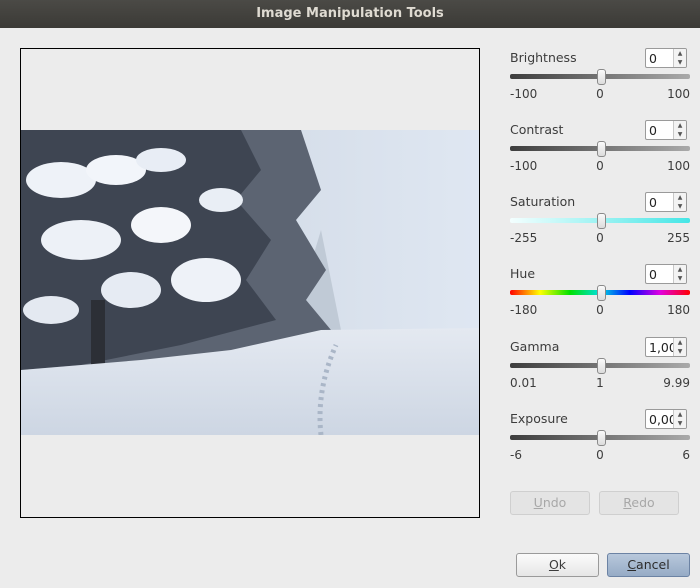 Image resolution: width=700 pixels, height=588 pixels. I want to click on brightness-value: 0, so click(662, 58).